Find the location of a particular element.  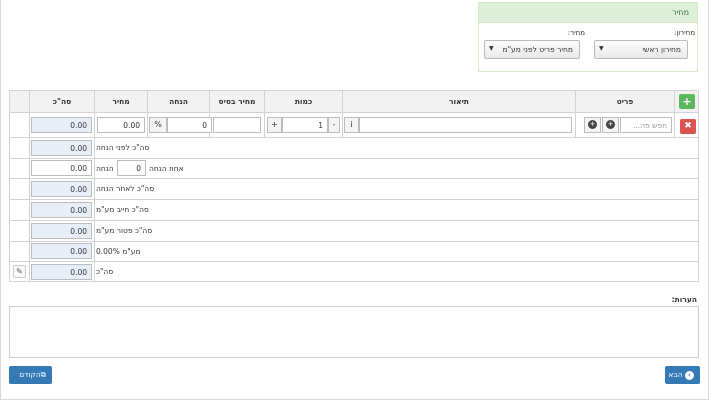

discount-percent-label: אחוז הנחה is located at coordinates (166, 168).